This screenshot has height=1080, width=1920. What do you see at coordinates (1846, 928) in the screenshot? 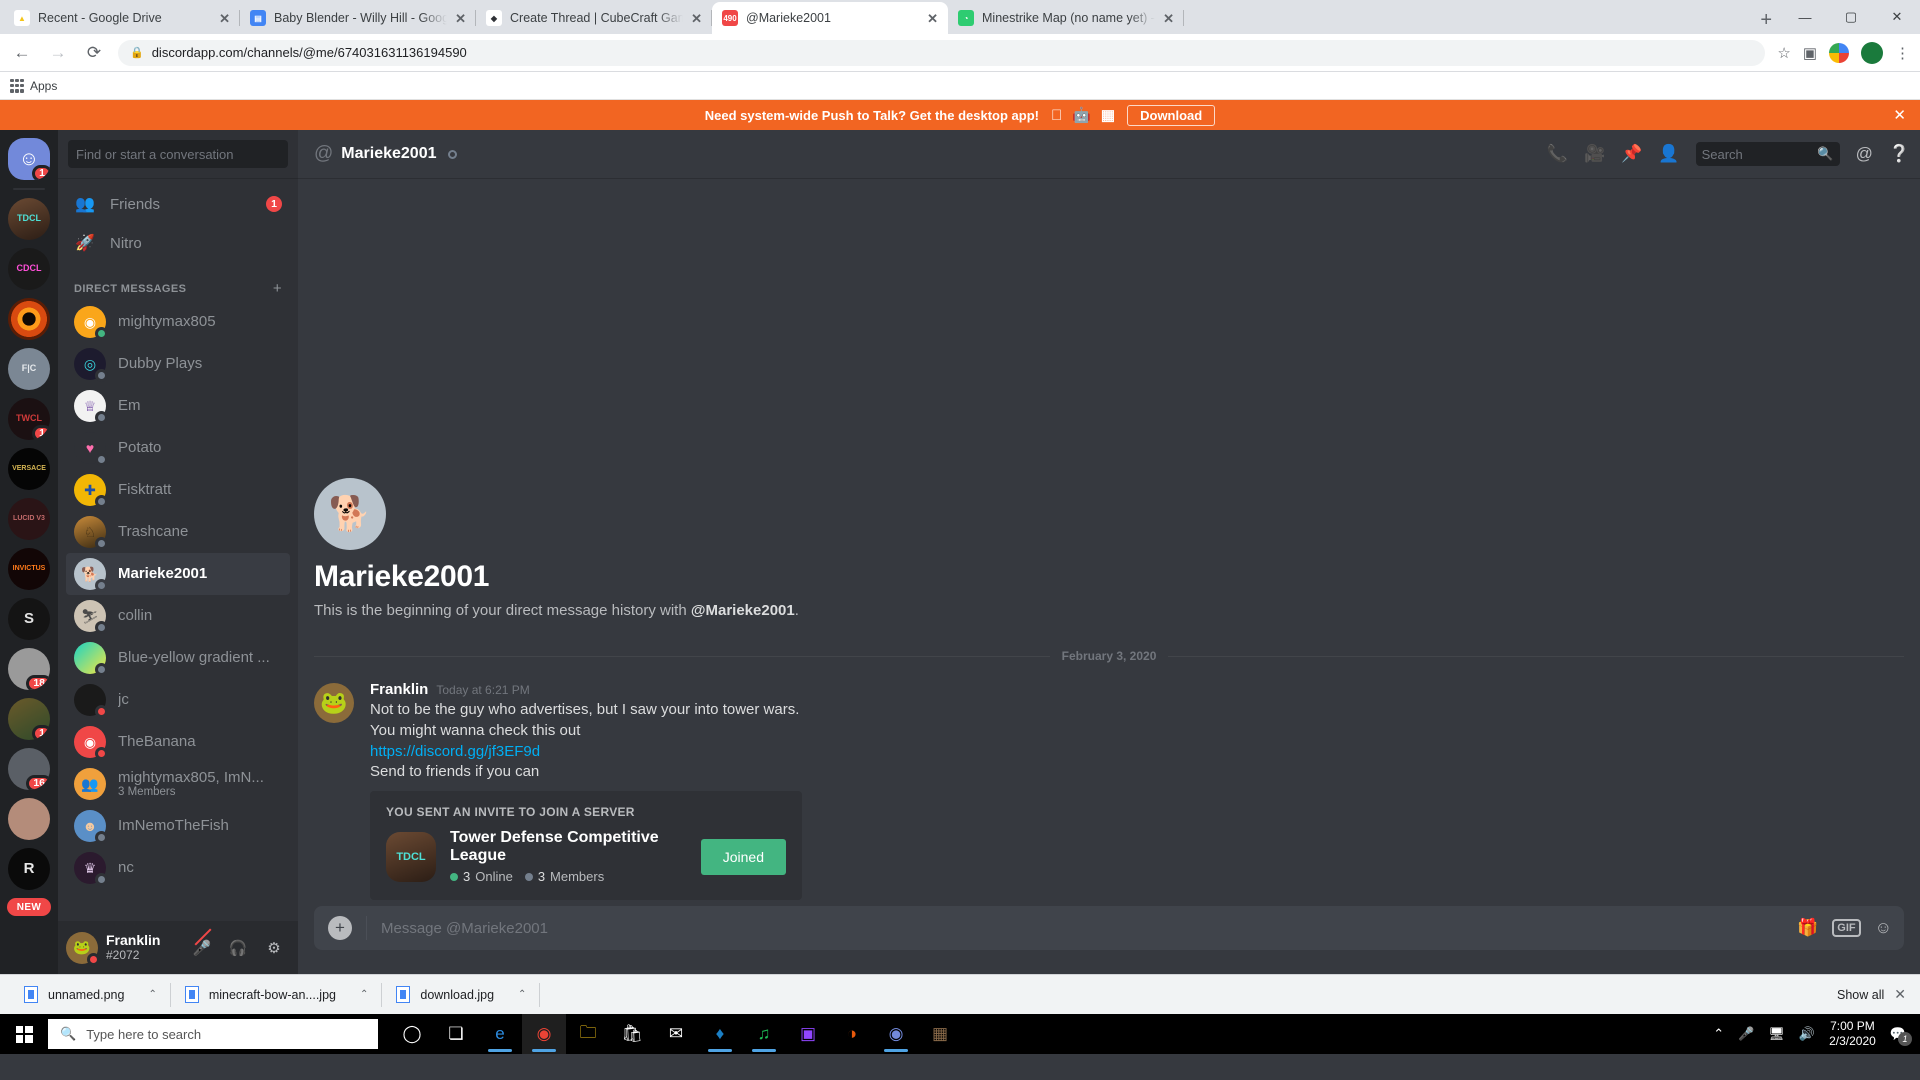
I see `gif-icon: GIF` at bounding box center [1846, 928].